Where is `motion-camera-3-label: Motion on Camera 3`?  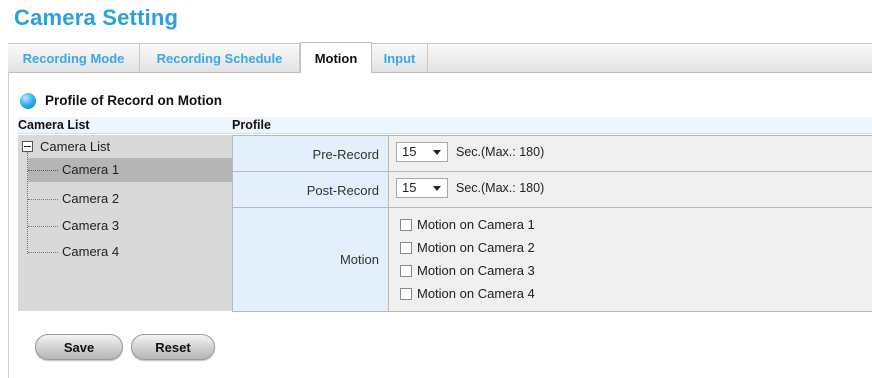
motion-camera-3-label: Motion on Camera 3 is located at coordinates (476, 271).